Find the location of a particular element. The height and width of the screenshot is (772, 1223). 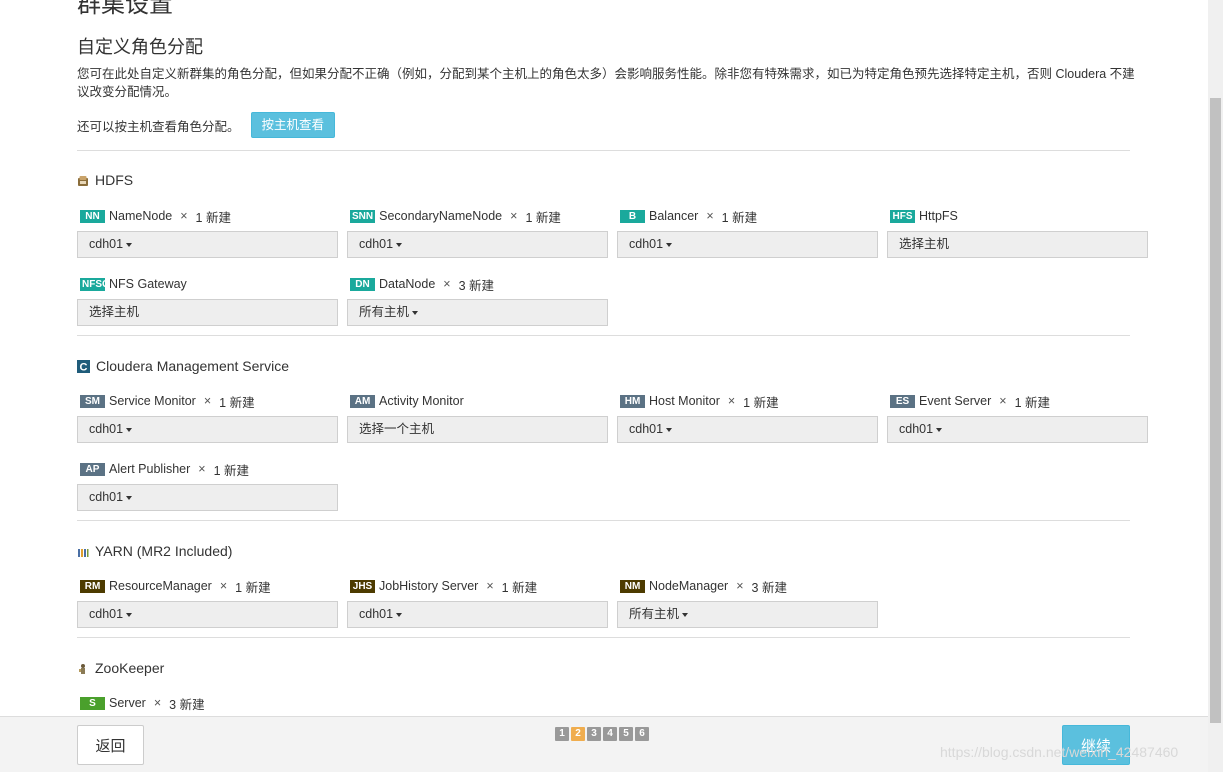

vertical-scrollbar is located at coordinates (1215, 386).